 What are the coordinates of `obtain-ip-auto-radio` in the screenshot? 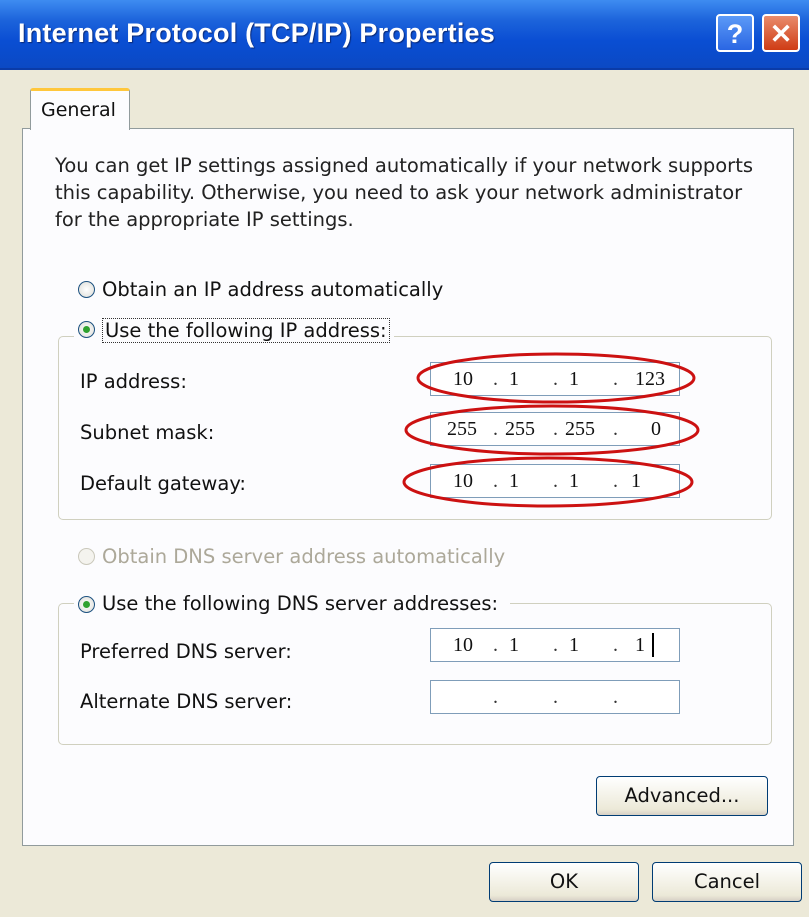 It's located at (86, 289).